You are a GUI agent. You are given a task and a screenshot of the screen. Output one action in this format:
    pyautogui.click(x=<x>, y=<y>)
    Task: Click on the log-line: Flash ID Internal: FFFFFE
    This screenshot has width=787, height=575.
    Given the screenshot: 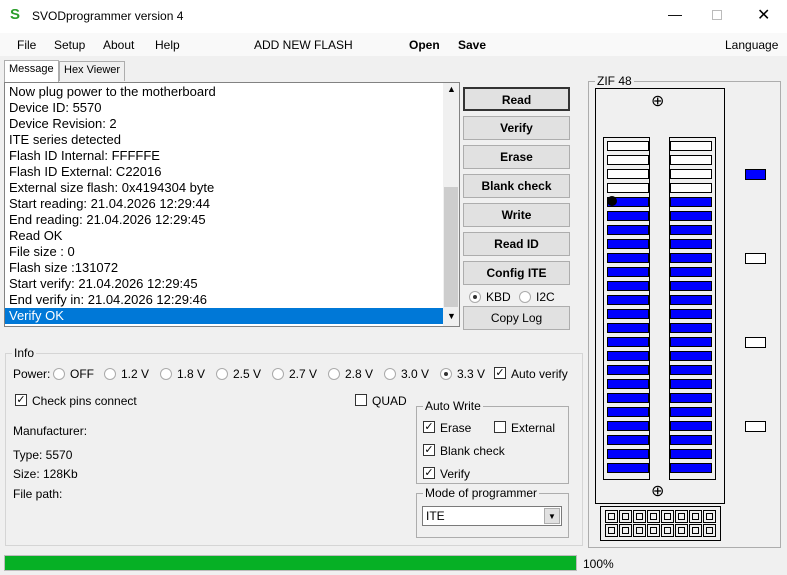 What is the action you would take?
    pyautogui.click(x=84, y=156)
    